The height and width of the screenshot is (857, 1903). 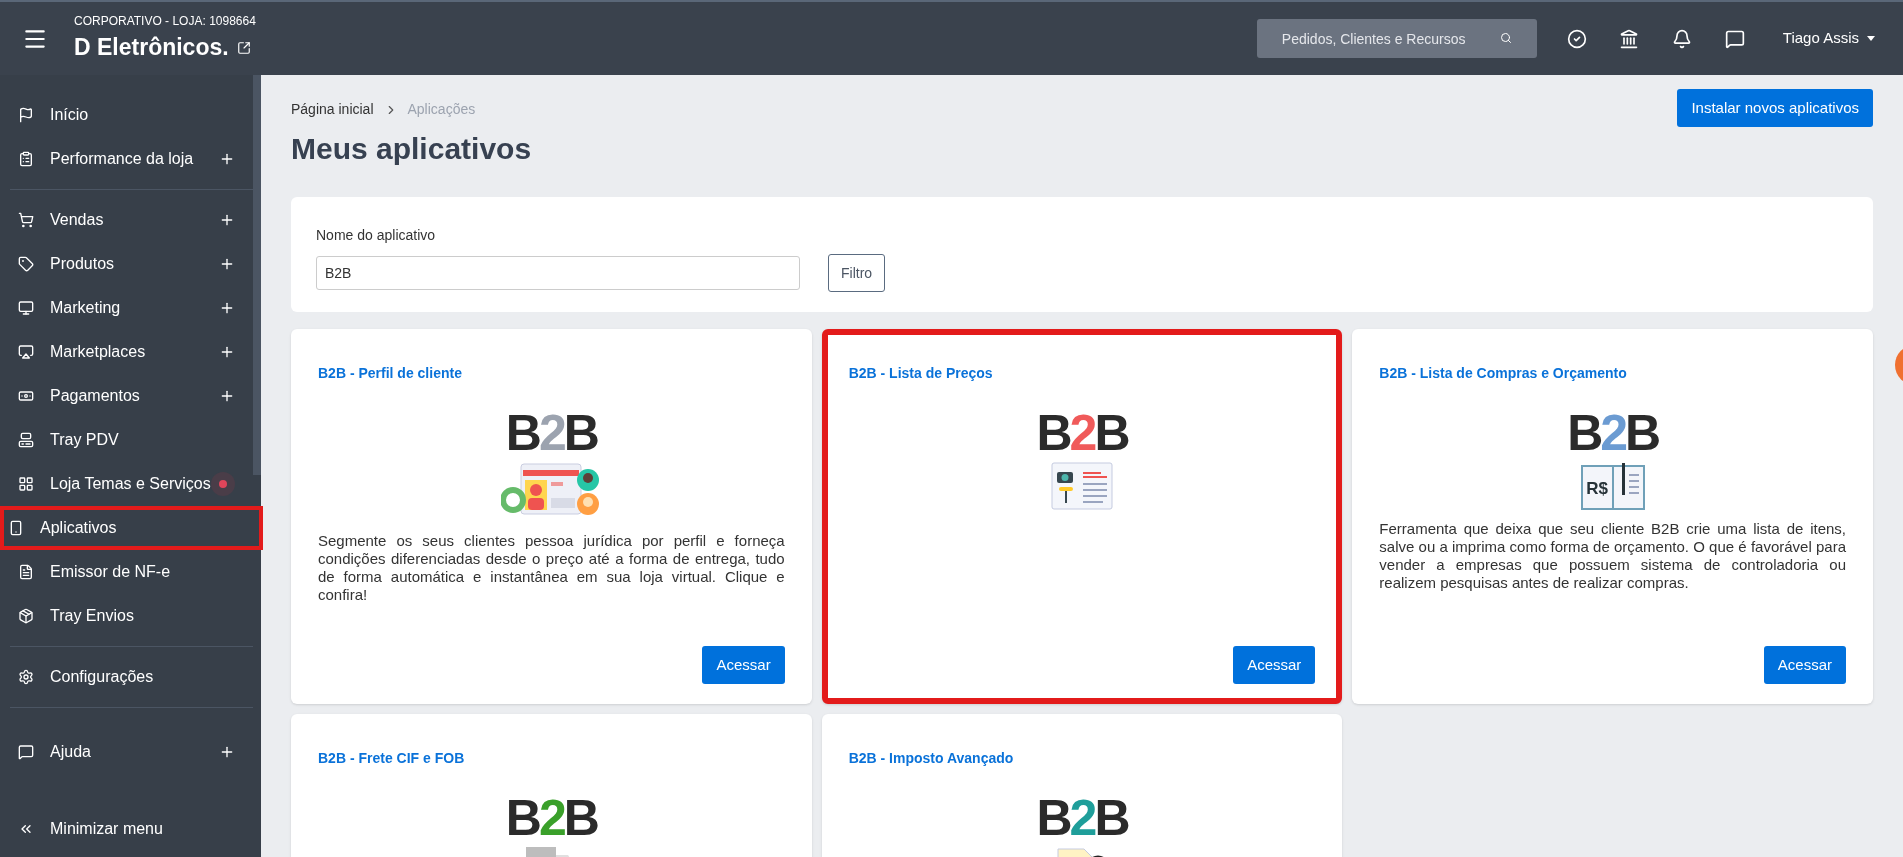 What do you see at coordinates (26, 396) in the screenshot?
I see `banknote-icon` at bounding box center [26, 396].